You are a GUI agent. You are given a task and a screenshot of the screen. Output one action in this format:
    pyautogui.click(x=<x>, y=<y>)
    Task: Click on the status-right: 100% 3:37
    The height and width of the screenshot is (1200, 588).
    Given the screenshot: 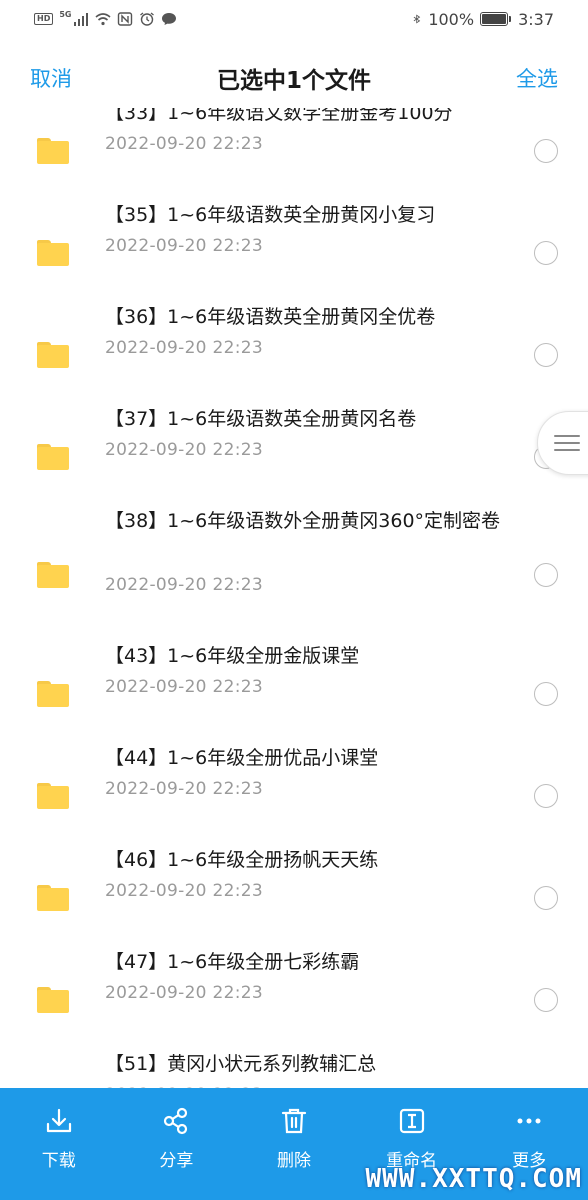 What is the action you would take?
    pyautogui.click(x=483, y=19)
    